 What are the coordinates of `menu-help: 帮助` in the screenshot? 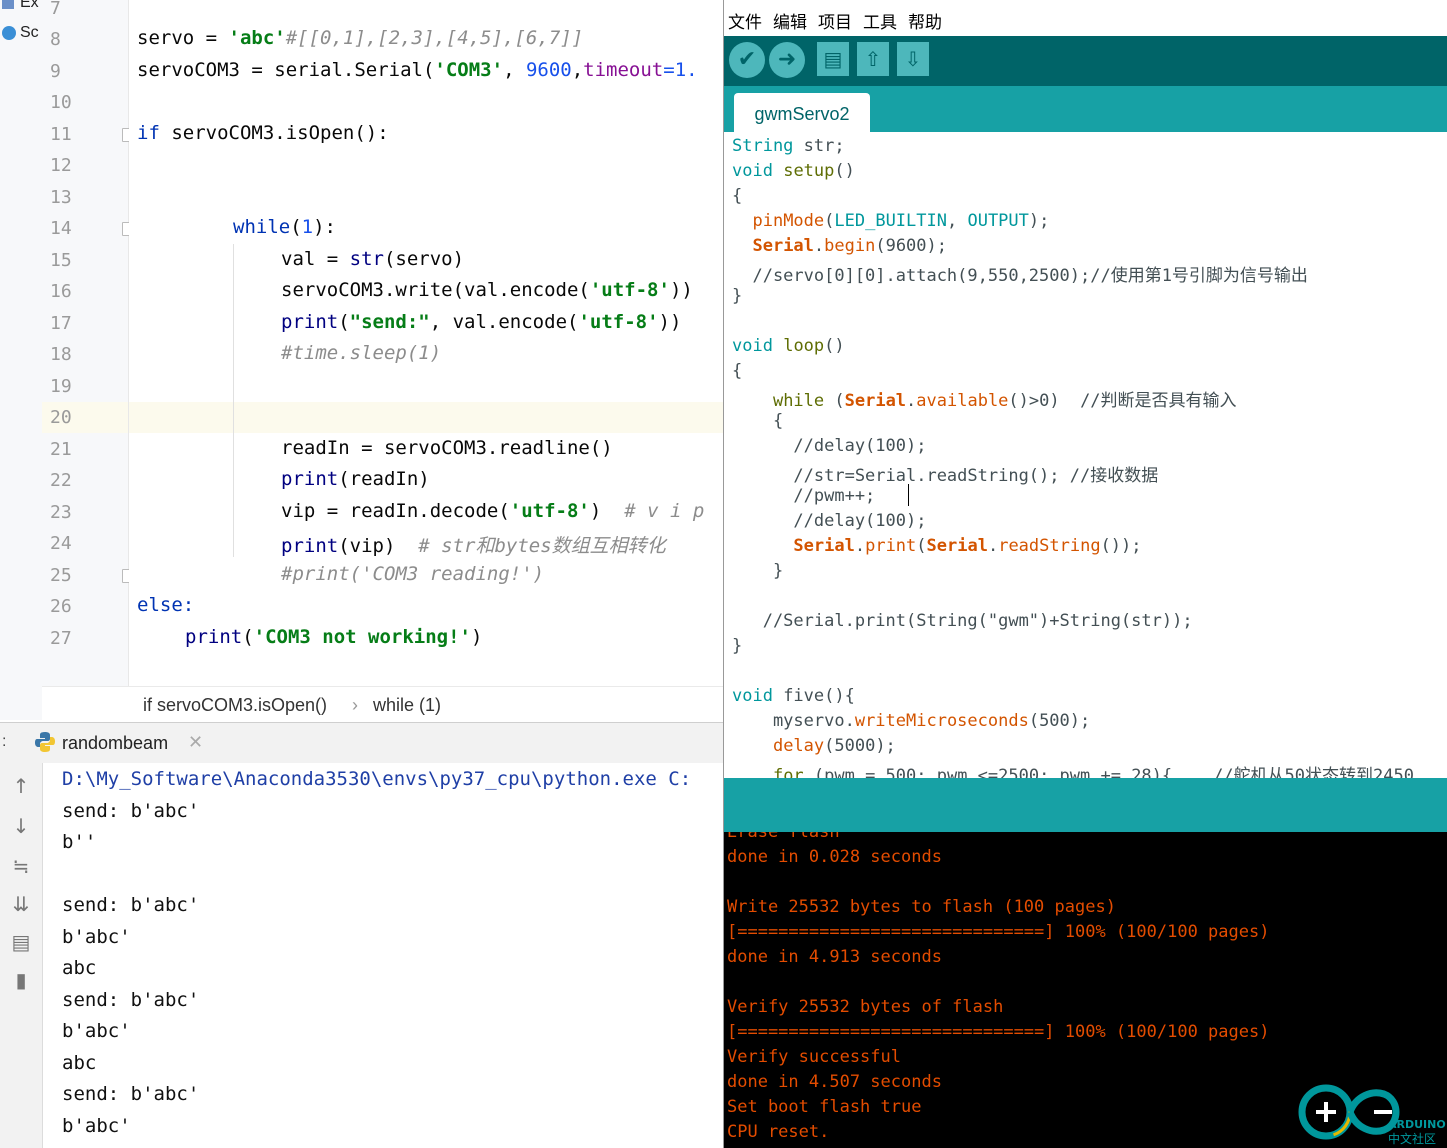 It's located at (925, 20).